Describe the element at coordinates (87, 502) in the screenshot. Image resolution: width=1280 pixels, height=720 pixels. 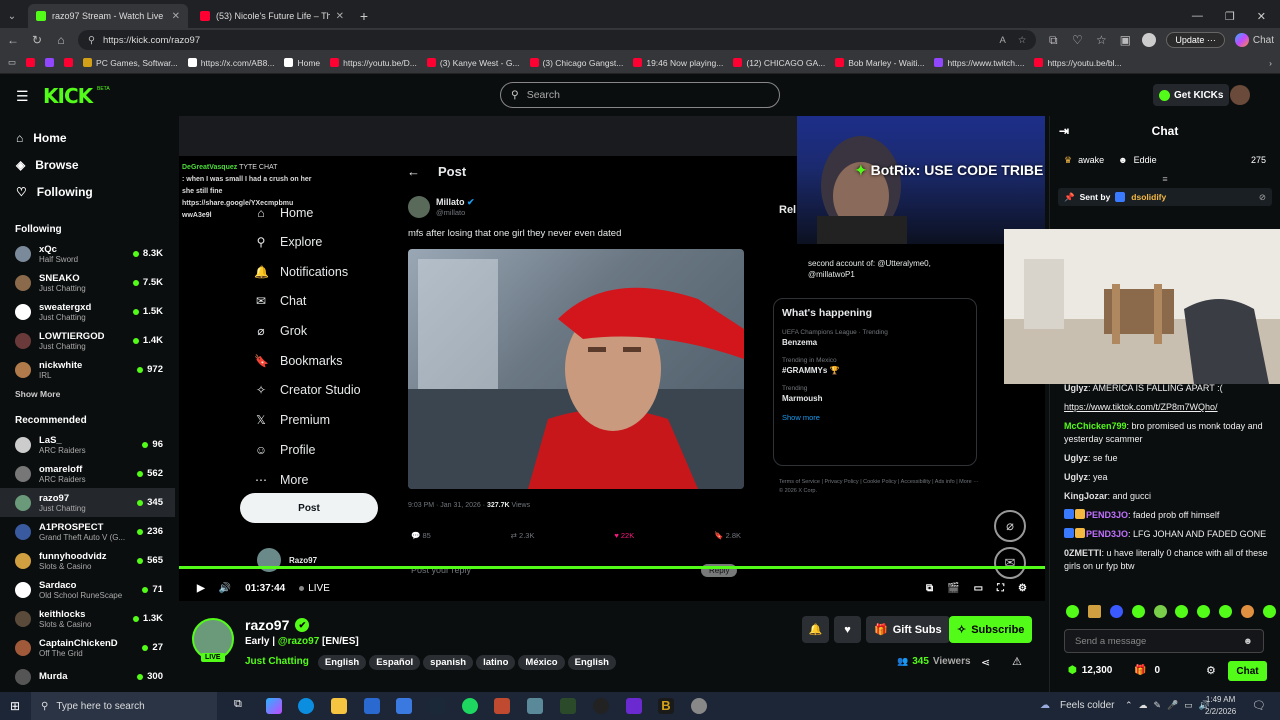
I see `sidebar-channel: razo97 Just Chatting 345` at that location.